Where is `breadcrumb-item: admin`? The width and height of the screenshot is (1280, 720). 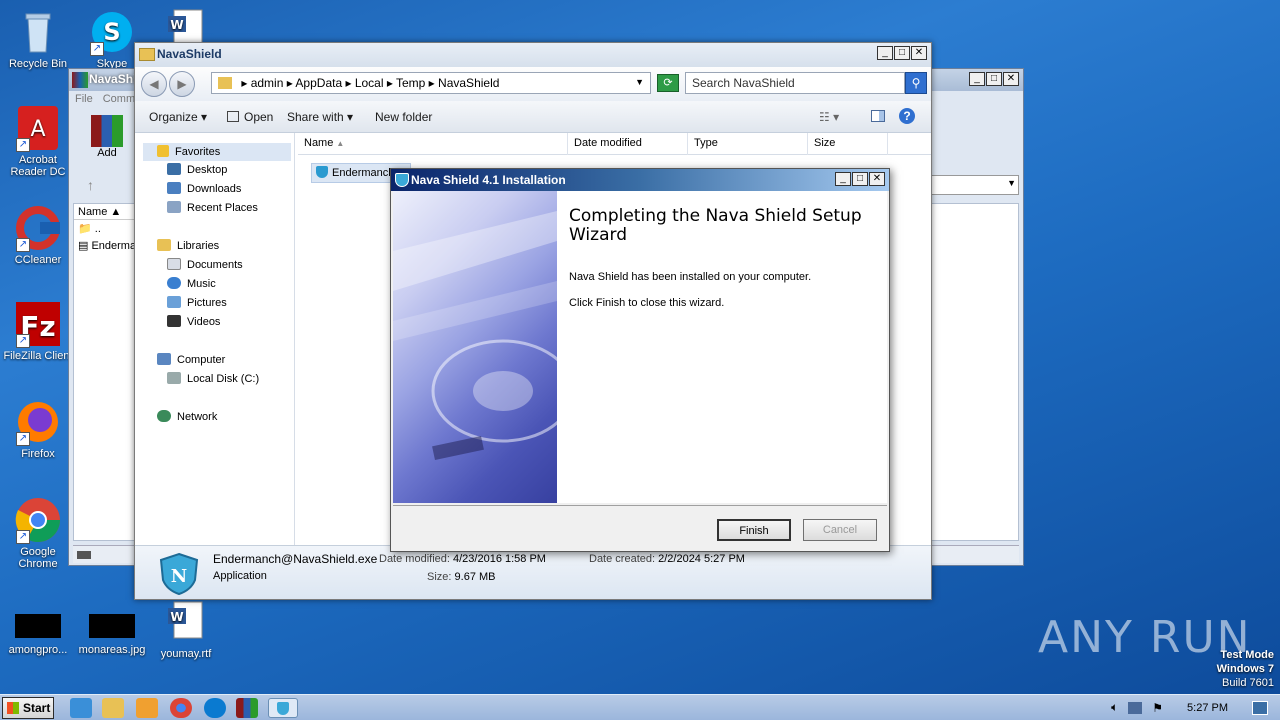
breadcrumb-item: admin is located at coordinates (267, 83).